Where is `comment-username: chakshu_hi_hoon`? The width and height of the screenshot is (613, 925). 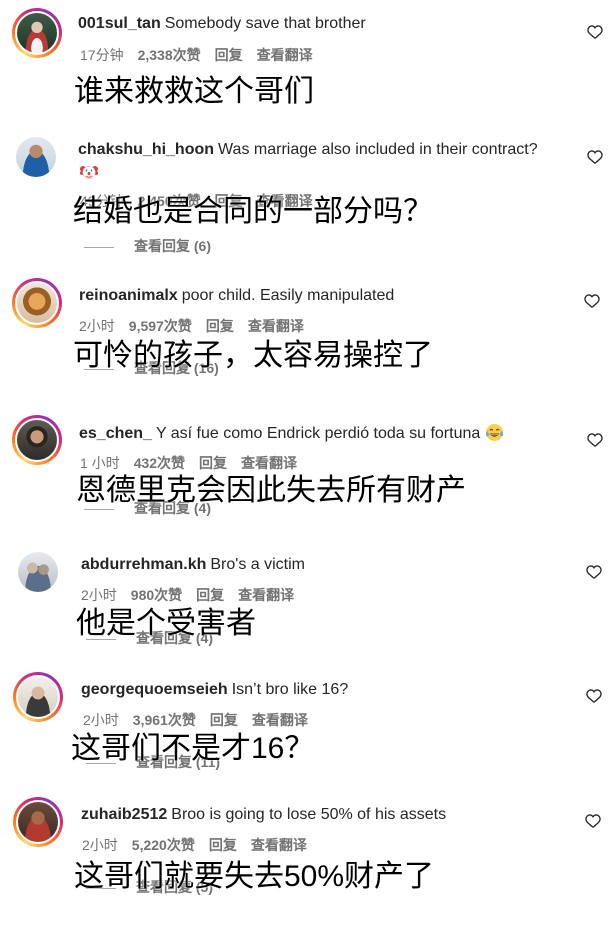
comment-username: chakshu_hi_hoon is located at coordinates (146, 149).